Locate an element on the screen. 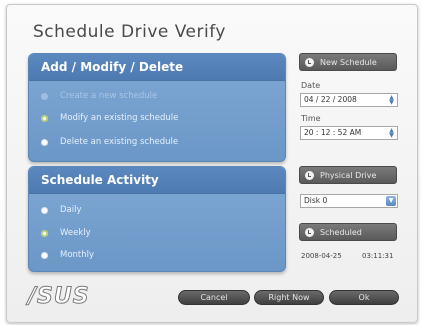  monthly-option: Monthly is located at coordinates (67, 255).